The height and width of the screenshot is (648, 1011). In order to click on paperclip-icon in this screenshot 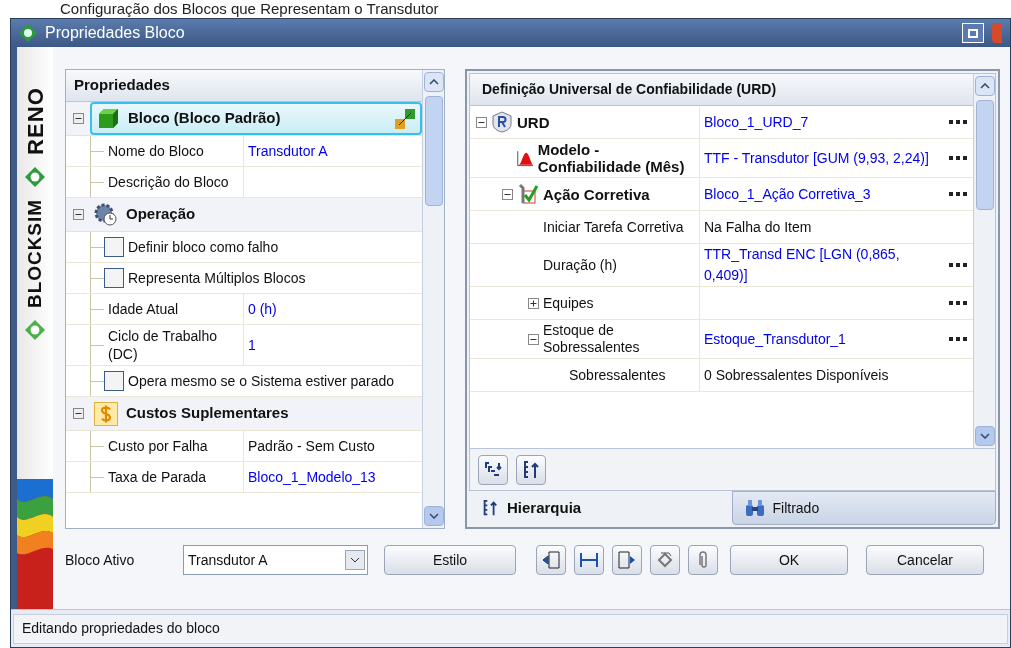, I will do `click(703, 560)`.